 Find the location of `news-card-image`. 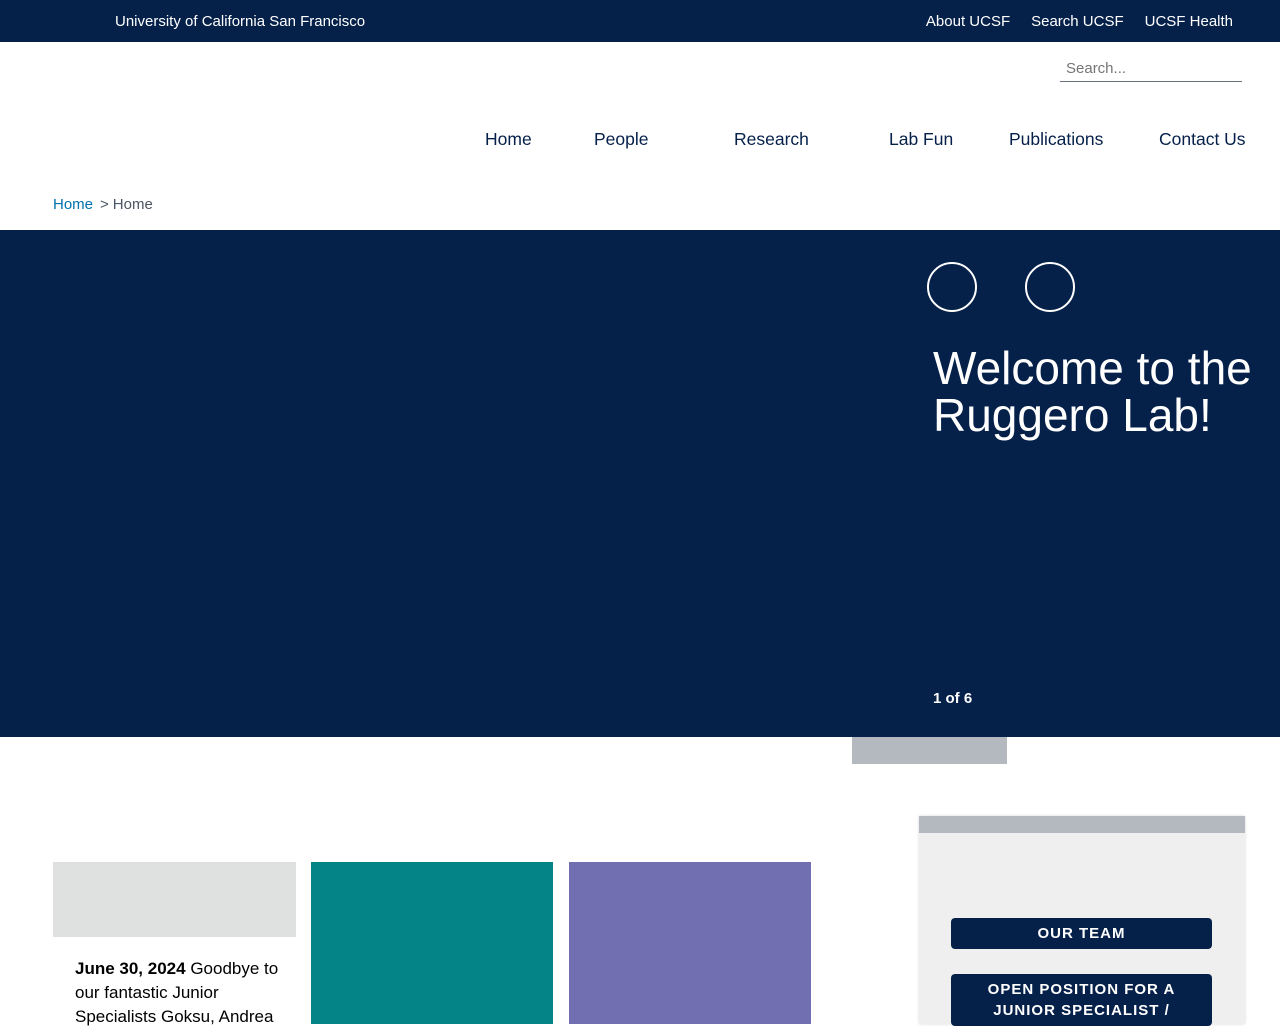

news-card-image is located at coordinates (174, 899).